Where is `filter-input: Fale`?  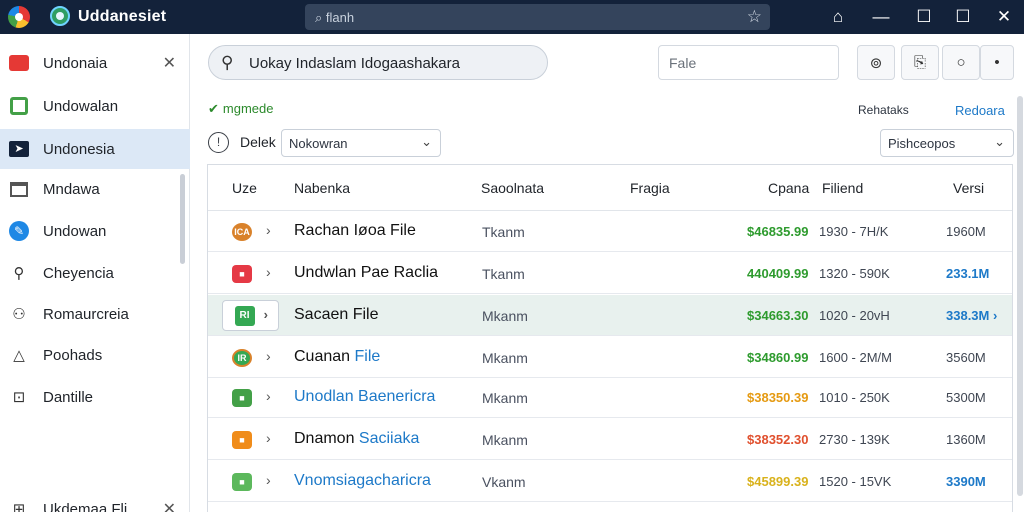
filter-input: Fale is located at coordinates (748, 62).